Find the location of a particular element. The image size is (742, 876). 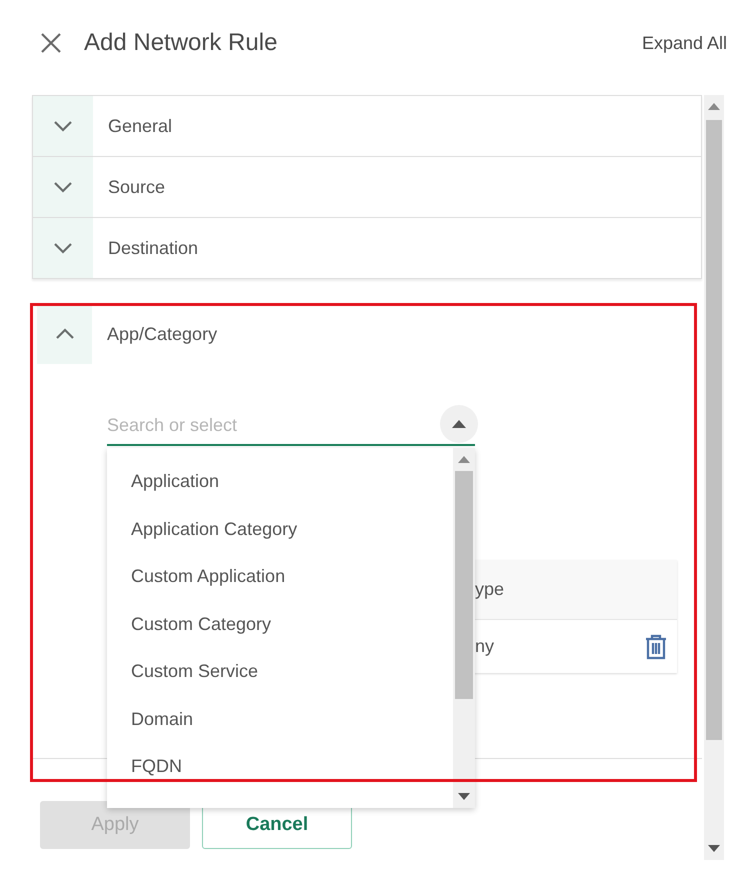

section-header: App/Category is located at coordinates (155, 334).